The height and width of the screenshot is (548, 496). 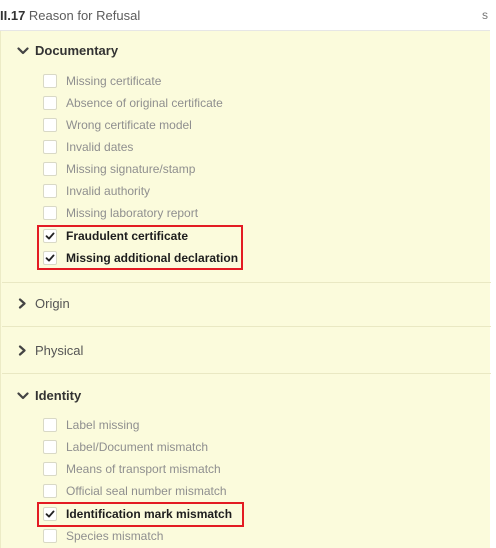 What do you see at coordinates (115, 536) in the screenshot?
I see `checkbox-label: Species mismatch` at bounding box center [115, 536].